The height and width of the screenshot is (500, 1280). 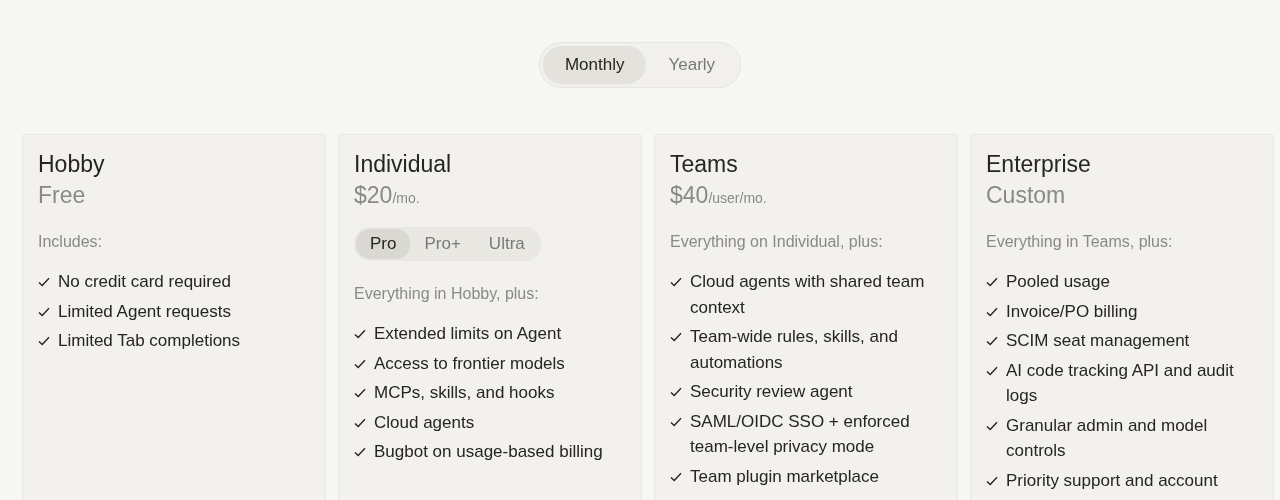 What do you see at coordinates (800, 434) in the screenshot?
I see `feature-text: SAML/OIDC SSO + enforced team-level privacy mode` at bounding box center [800, 434].